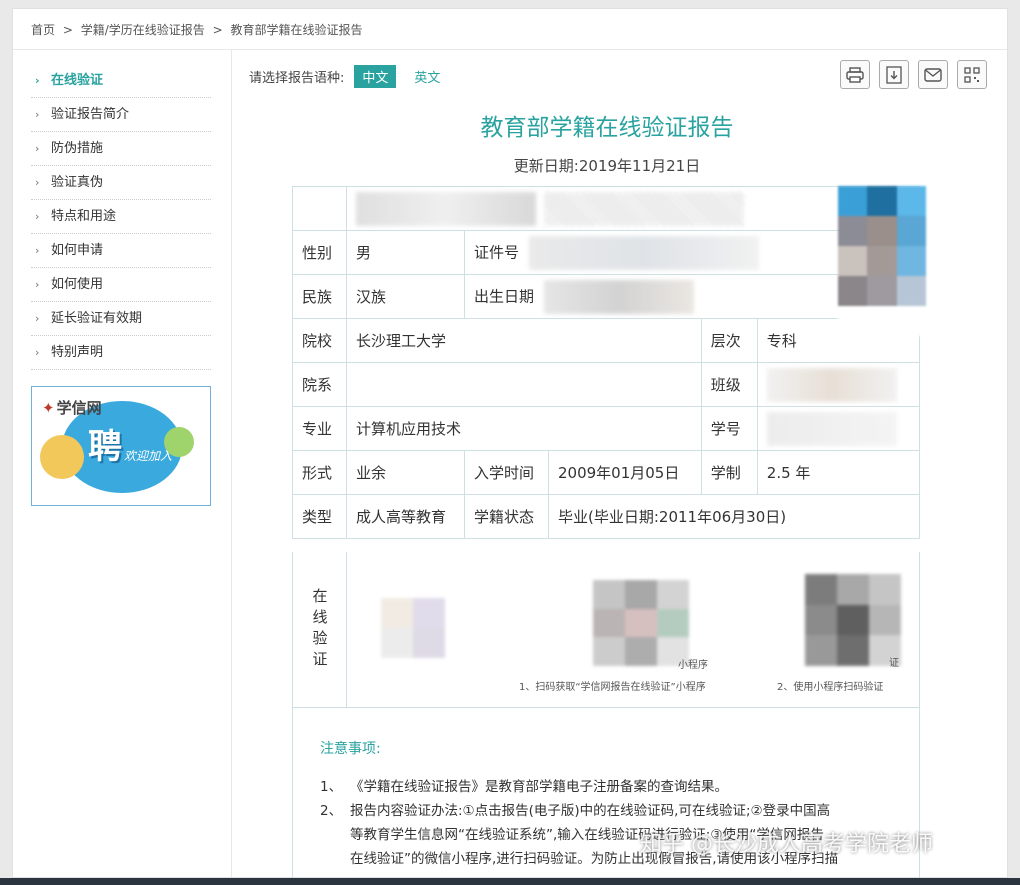 Image resolution: width=1020 pixels, height=885 pixels. I want to click on value-ethnicity: 汉族, so click(405, 296).